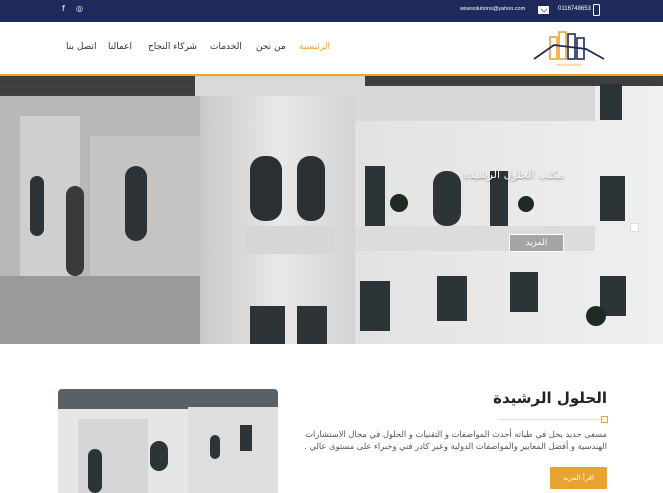 The width and height of the screenshot is (663, 493). Describe the element at coordinates (81, 47) in the screenshot. I see `nav-contact: اتصل بنا` at that location.